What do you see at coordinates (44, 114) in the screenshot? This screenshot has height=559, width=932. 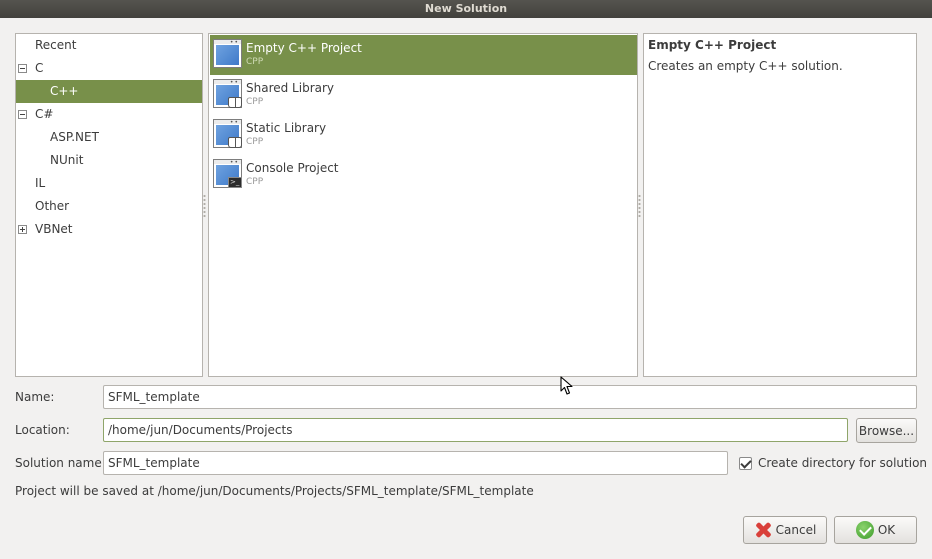 I see `category-item-label: C#` at bounding box center [44, 114].